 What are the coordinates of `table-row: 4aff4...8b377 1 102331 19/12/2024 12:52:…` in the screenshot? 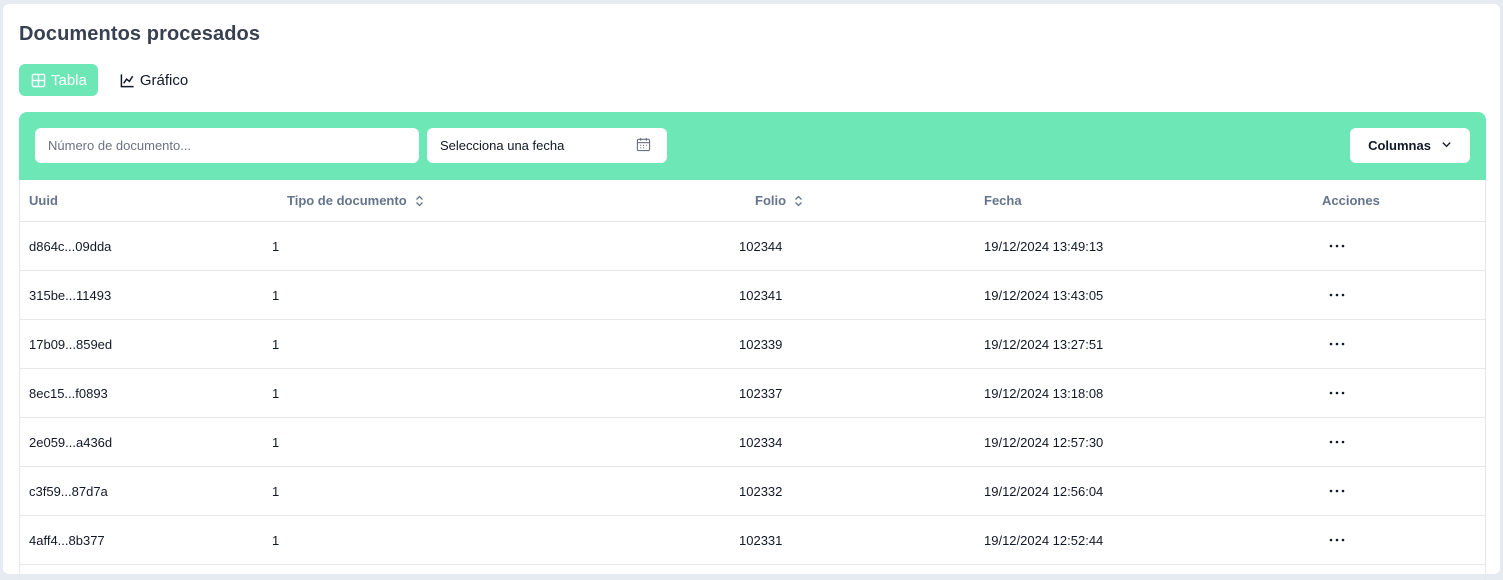 It's located at (752, 540).